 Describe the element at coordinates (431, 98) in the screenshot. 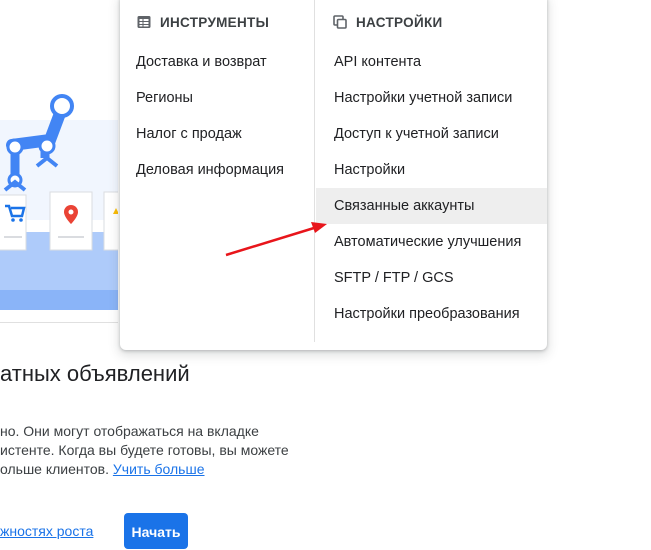

I see `menu-item-account-settings: Настройки учетной записи` at that location.